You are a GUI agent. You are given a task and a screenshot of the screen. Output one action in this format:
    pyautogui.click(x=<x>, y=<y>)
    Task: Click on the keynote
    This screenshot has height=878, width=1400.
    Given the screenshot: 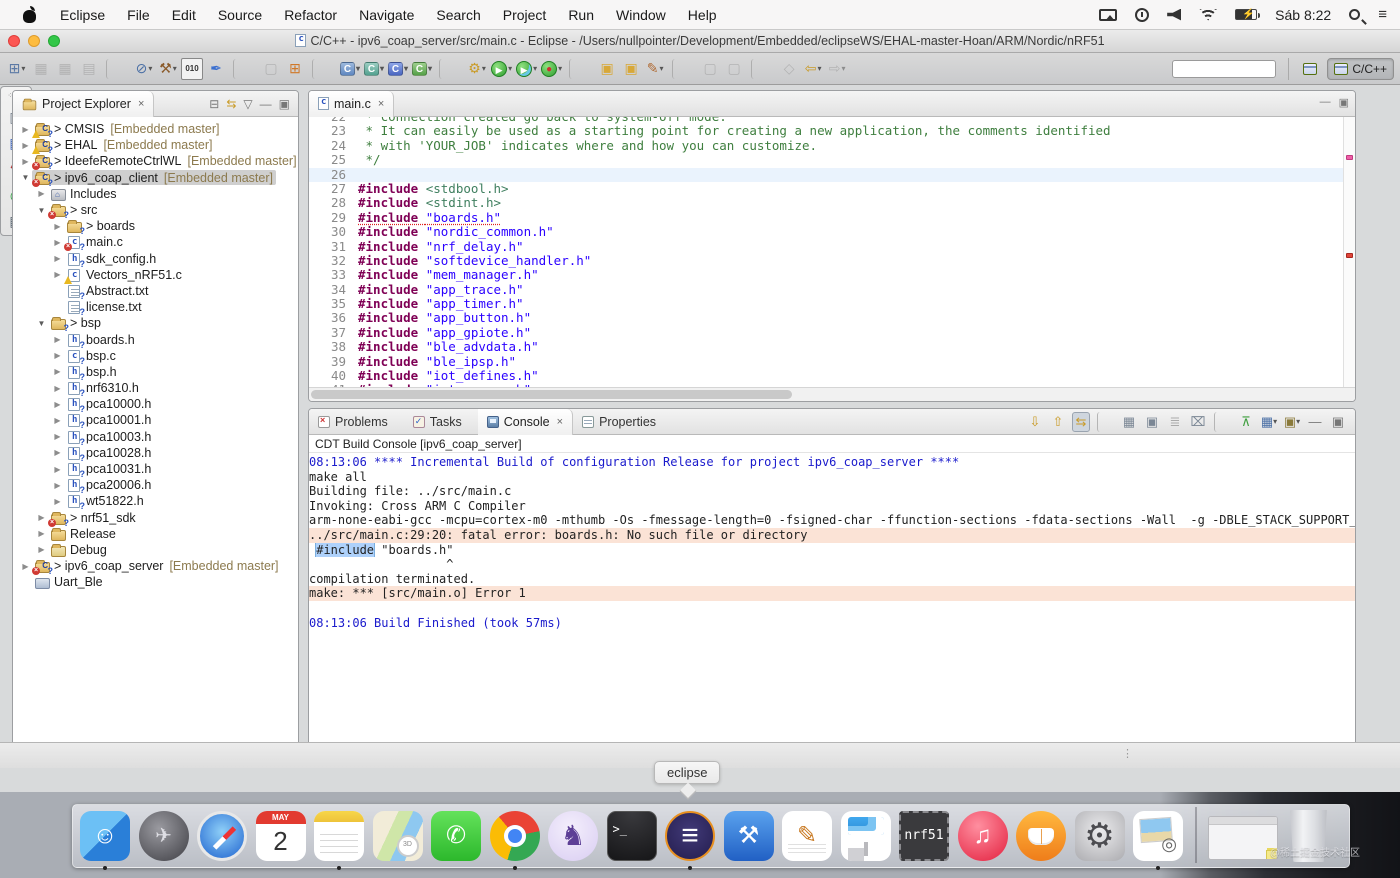 What is the action you would take?
    pyautogui.click(x=866, y=836)
    